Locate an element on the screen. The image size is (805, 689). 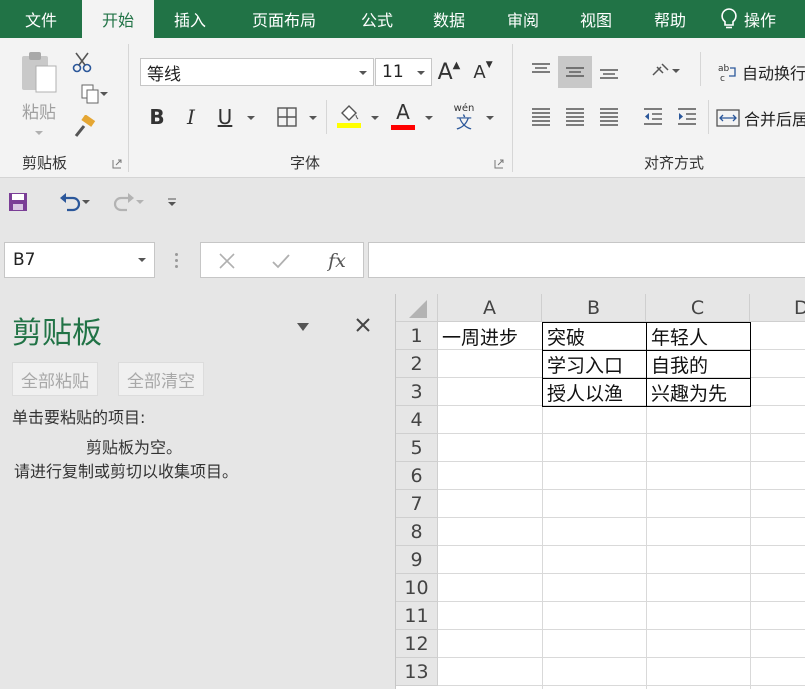
undo-button is located at coordinates (70, 202).